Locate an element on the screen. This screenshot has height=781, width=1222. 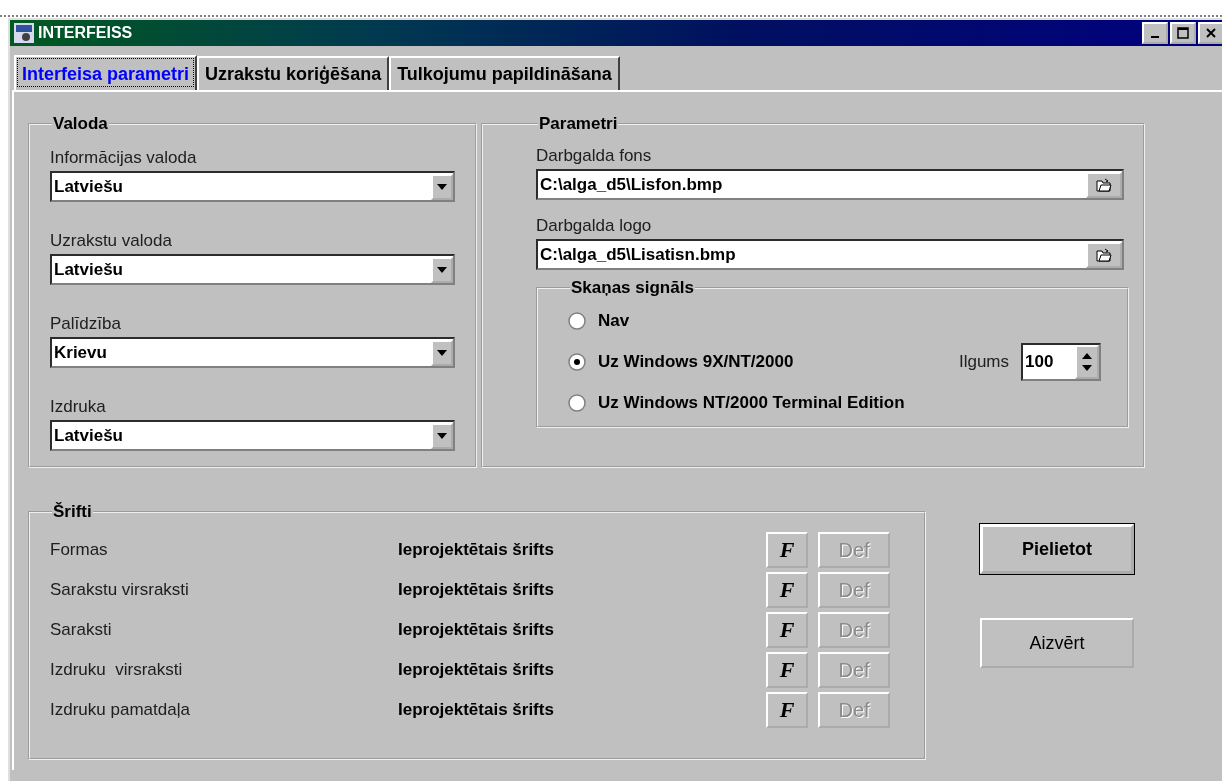
app-icon is located at coordinates (24, 33).